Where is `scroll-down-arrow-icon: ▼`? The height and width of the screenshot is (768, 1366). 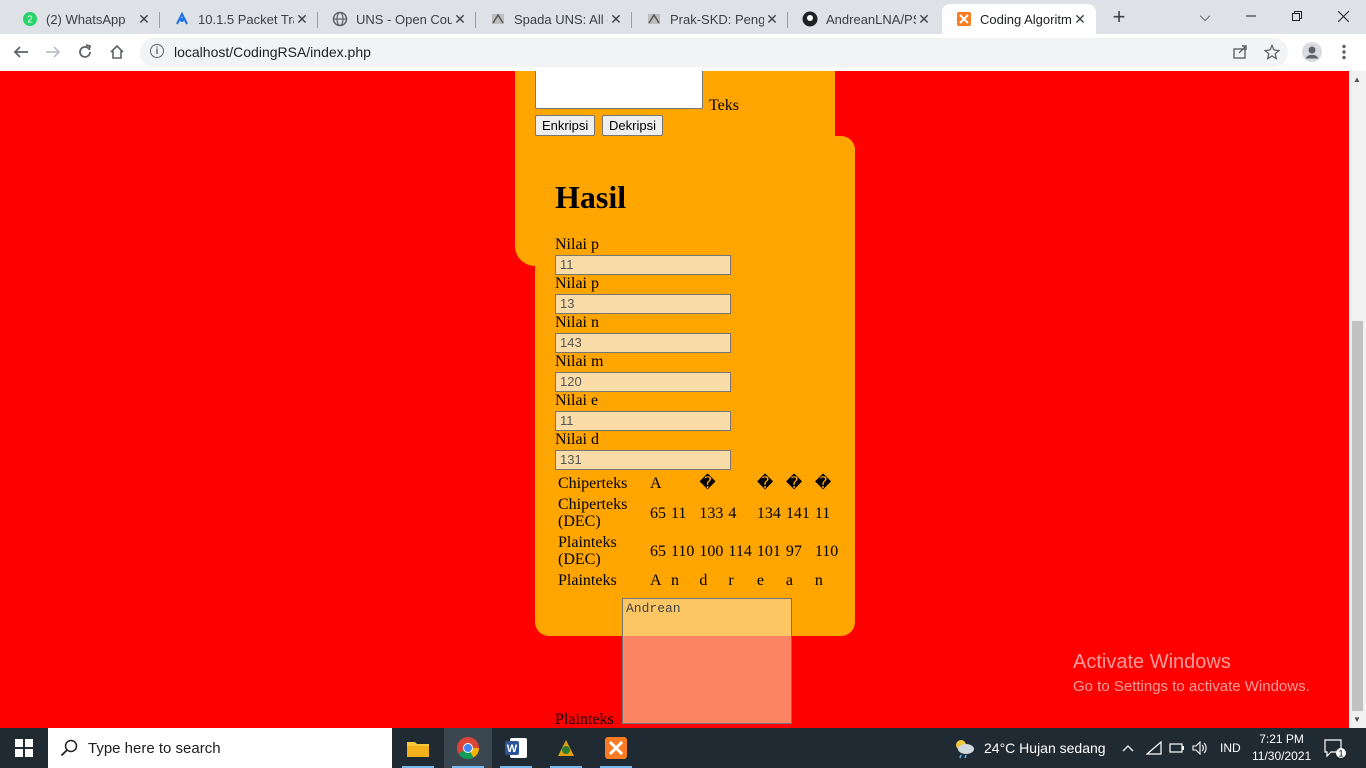 scroll-down-arrow-icon: ▼ is located at coordinates (1357, 719).